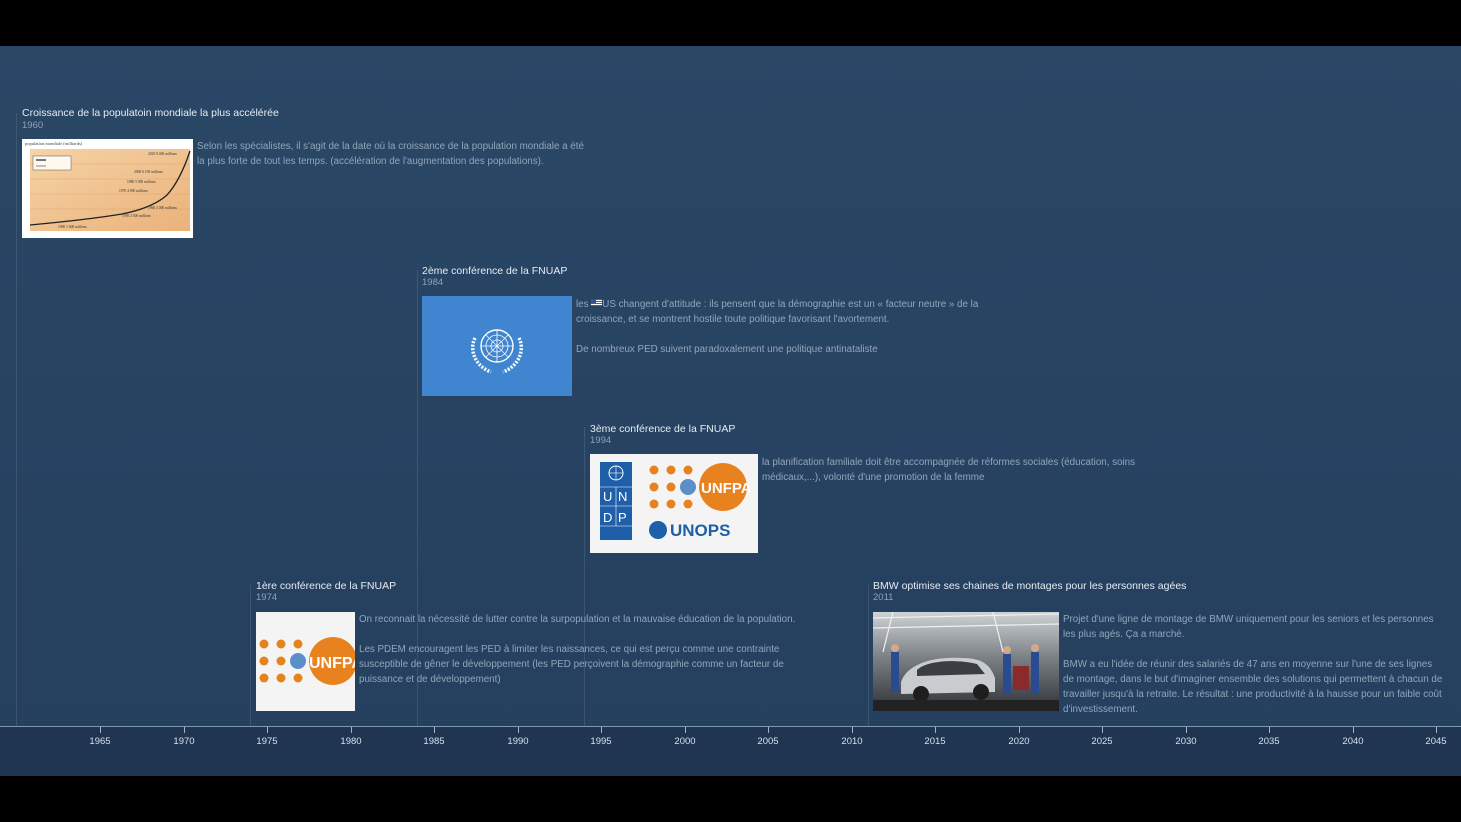 The image size is (1461, 822). Describe the element at coordinates (351, 741) in the screenshot. I see `axis-tick-label: 1980` at that location.